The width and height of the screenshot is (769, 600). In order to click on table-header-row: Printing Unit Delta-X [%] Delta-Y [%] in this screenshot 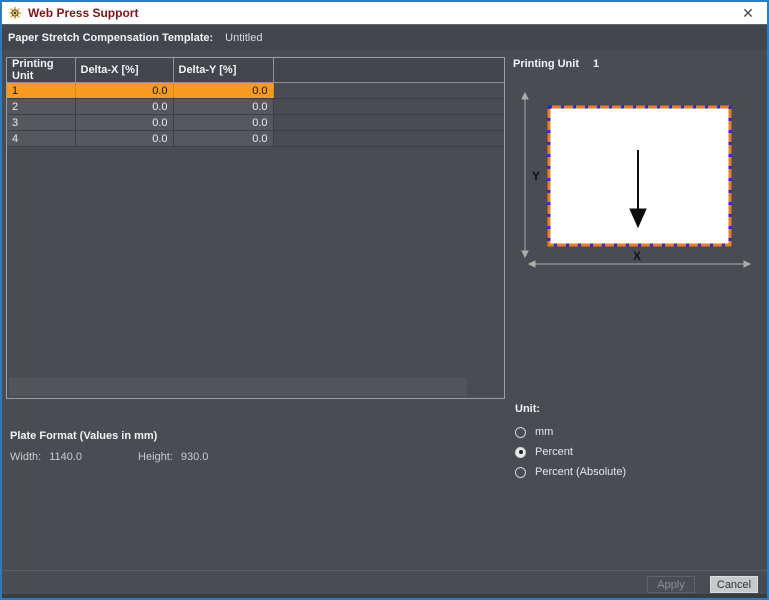, I will do `click(255, 70)`.